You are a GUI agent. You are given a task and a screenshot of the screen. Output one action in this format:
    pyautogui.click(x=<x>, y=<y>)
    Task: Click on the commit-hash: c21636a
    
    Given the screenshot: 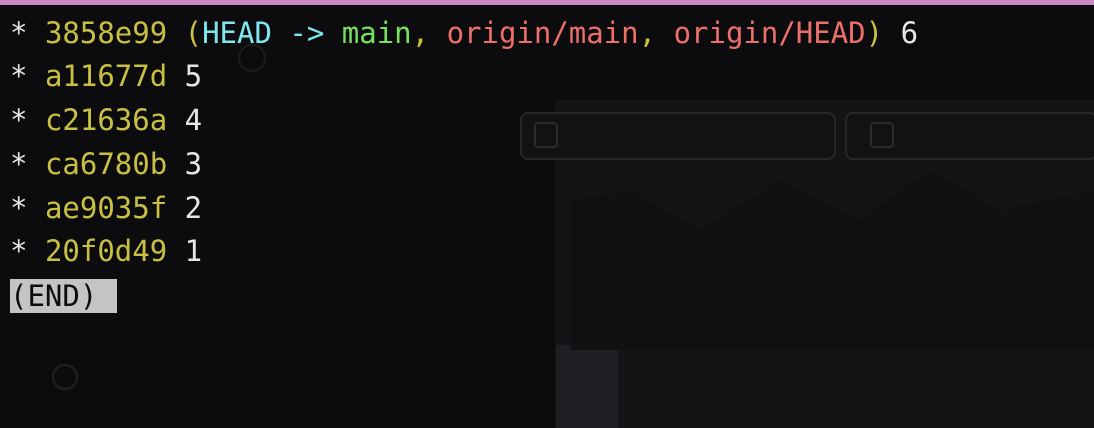 What is the action you would take?
    pyautogui.click(x=106, y=120)
    